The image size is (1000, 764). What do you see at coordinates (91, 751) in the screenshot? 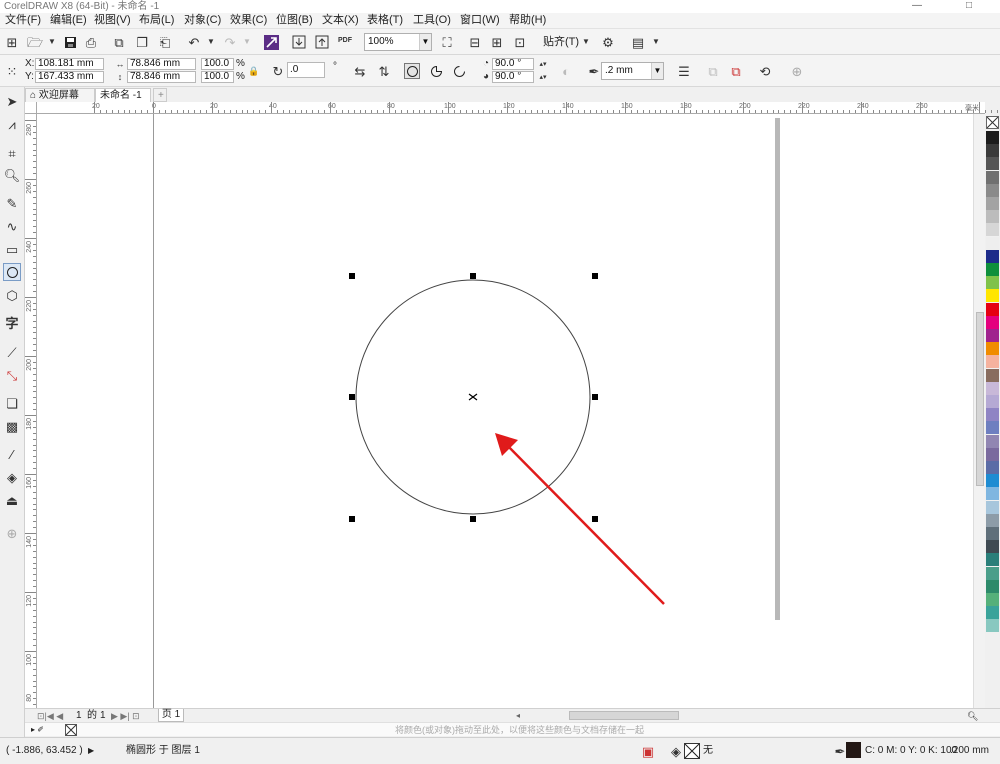
I see `status-expand-icon: ▶` at bounding box center [91, 751].